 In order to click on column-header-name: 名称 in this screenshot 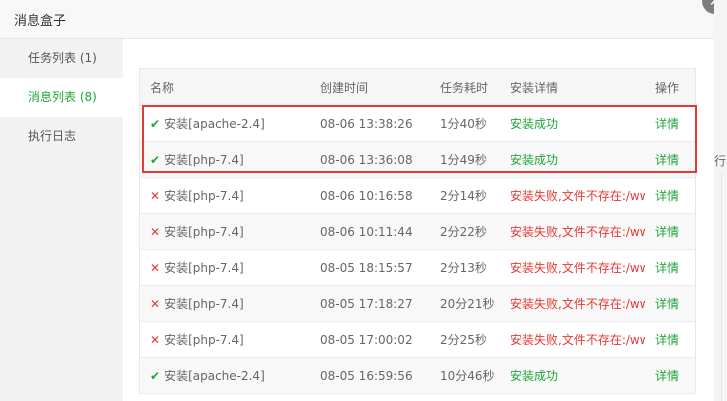, I will do `click(229, 87)`.